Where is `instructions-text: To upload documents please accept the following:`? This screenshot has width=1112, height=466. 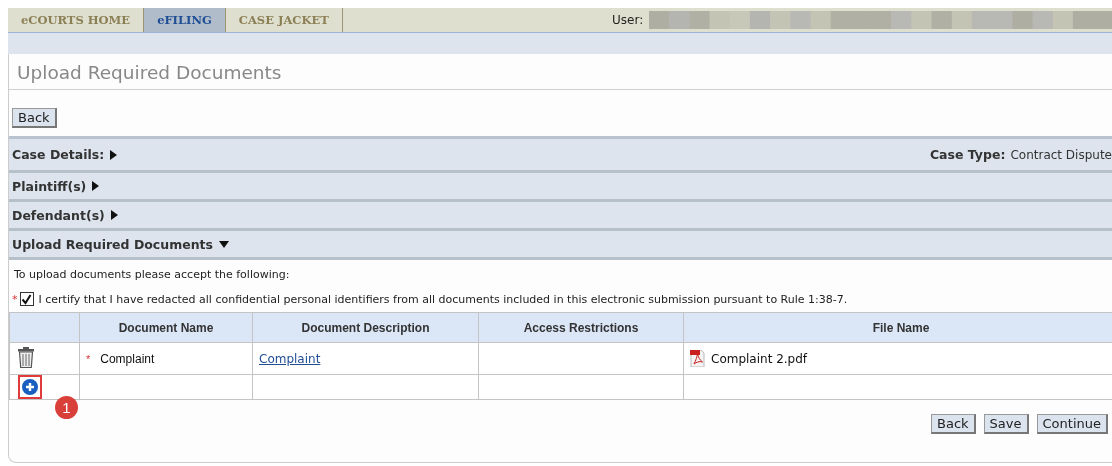
instructions-text: To upload documents please accept the following: is located at coordinates (152, 275).